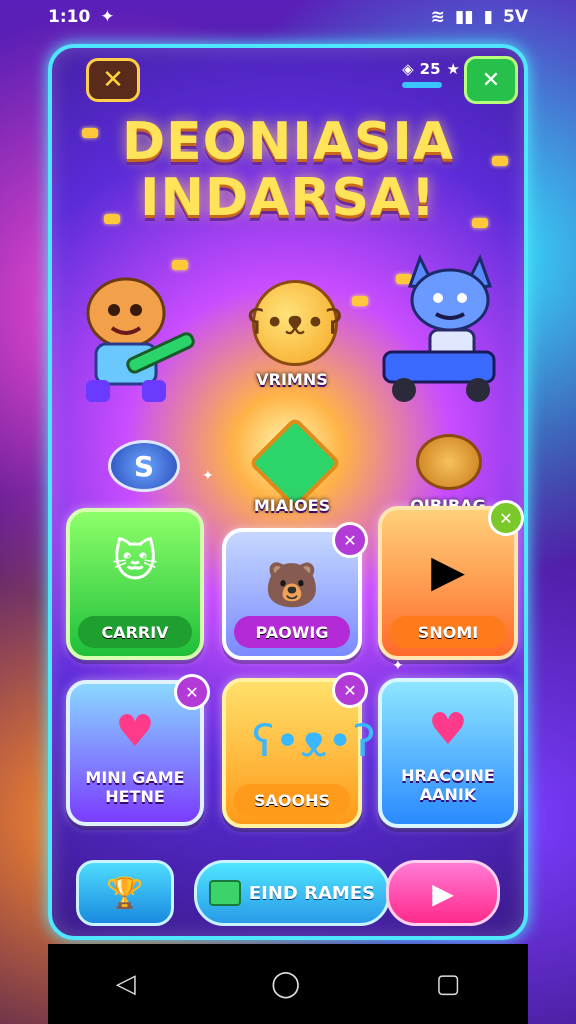  Describe the element at coordinates (430, 69) in the screenshot. I see `currency-value: 25` at that location.